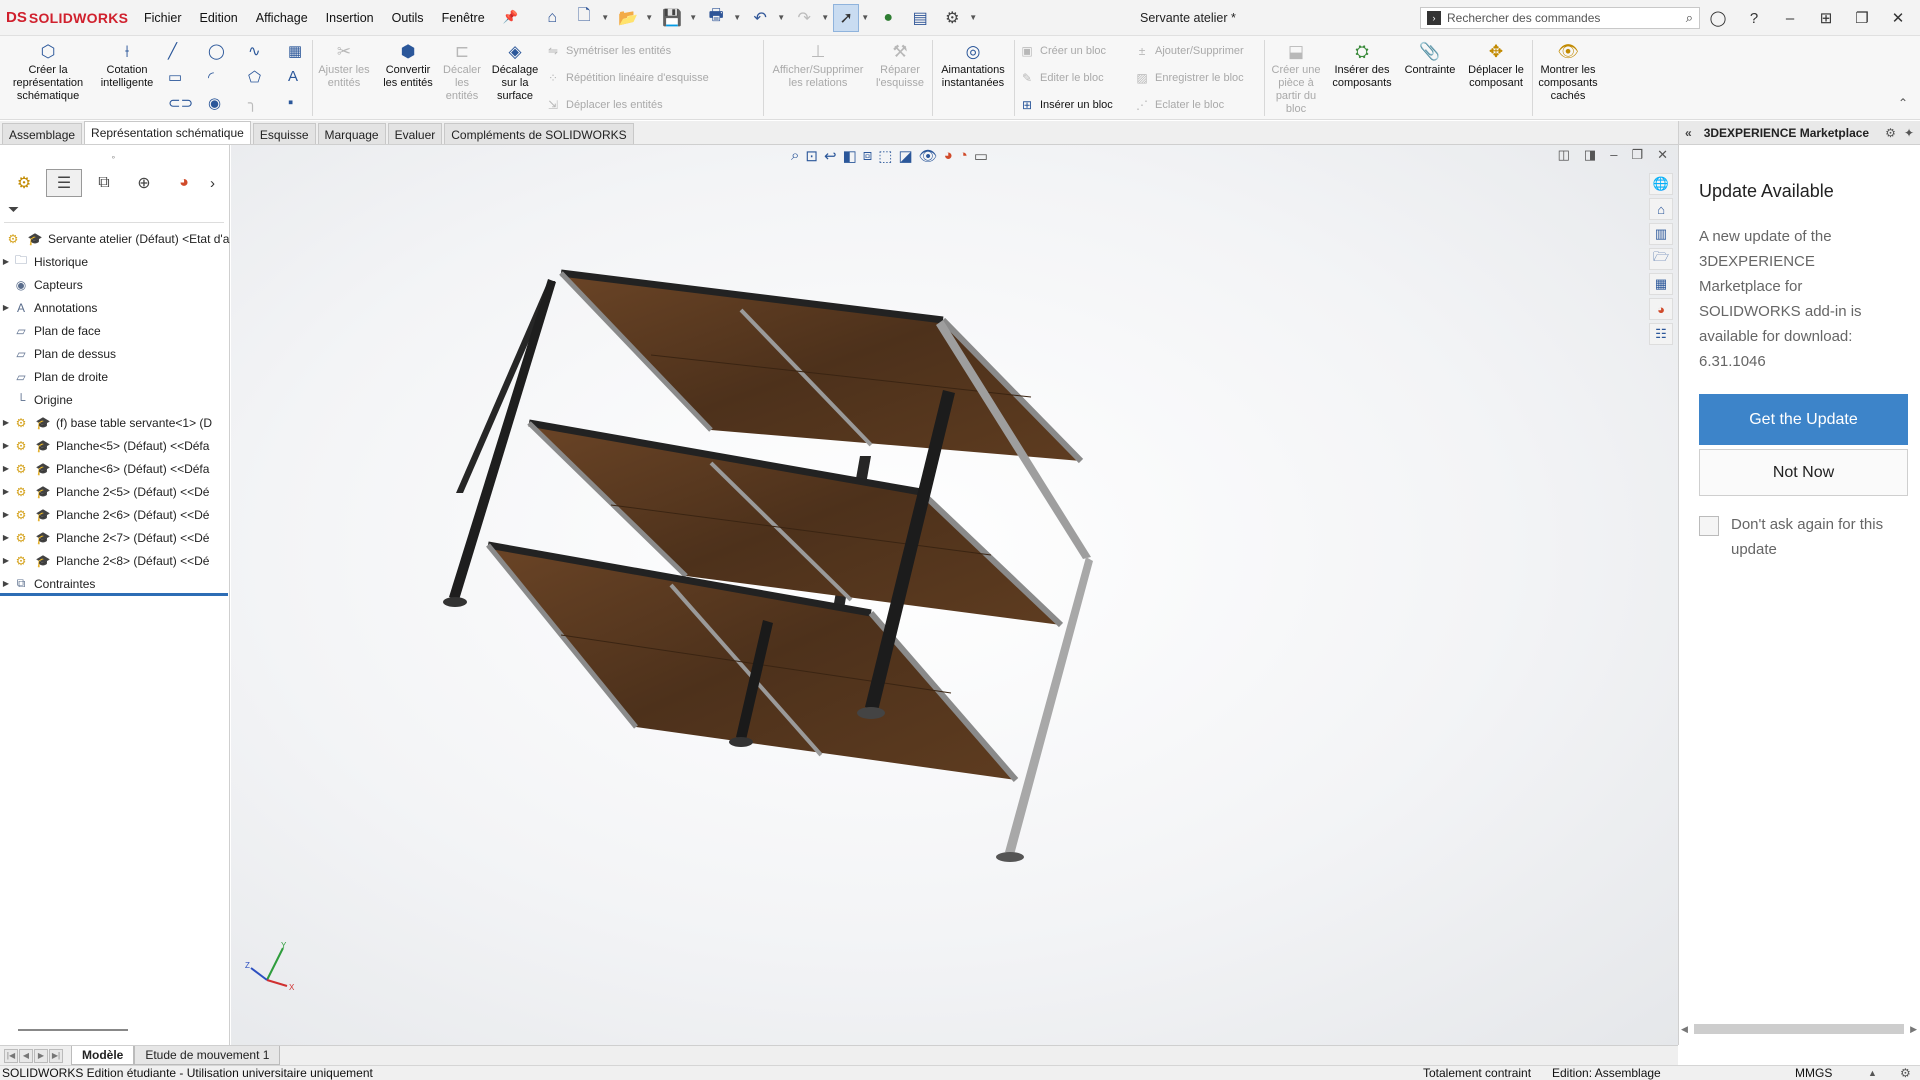 This screenshot has width=1920, height=1080. I want to click on panel-horizontal-scrollbar, so click(73, 1030).